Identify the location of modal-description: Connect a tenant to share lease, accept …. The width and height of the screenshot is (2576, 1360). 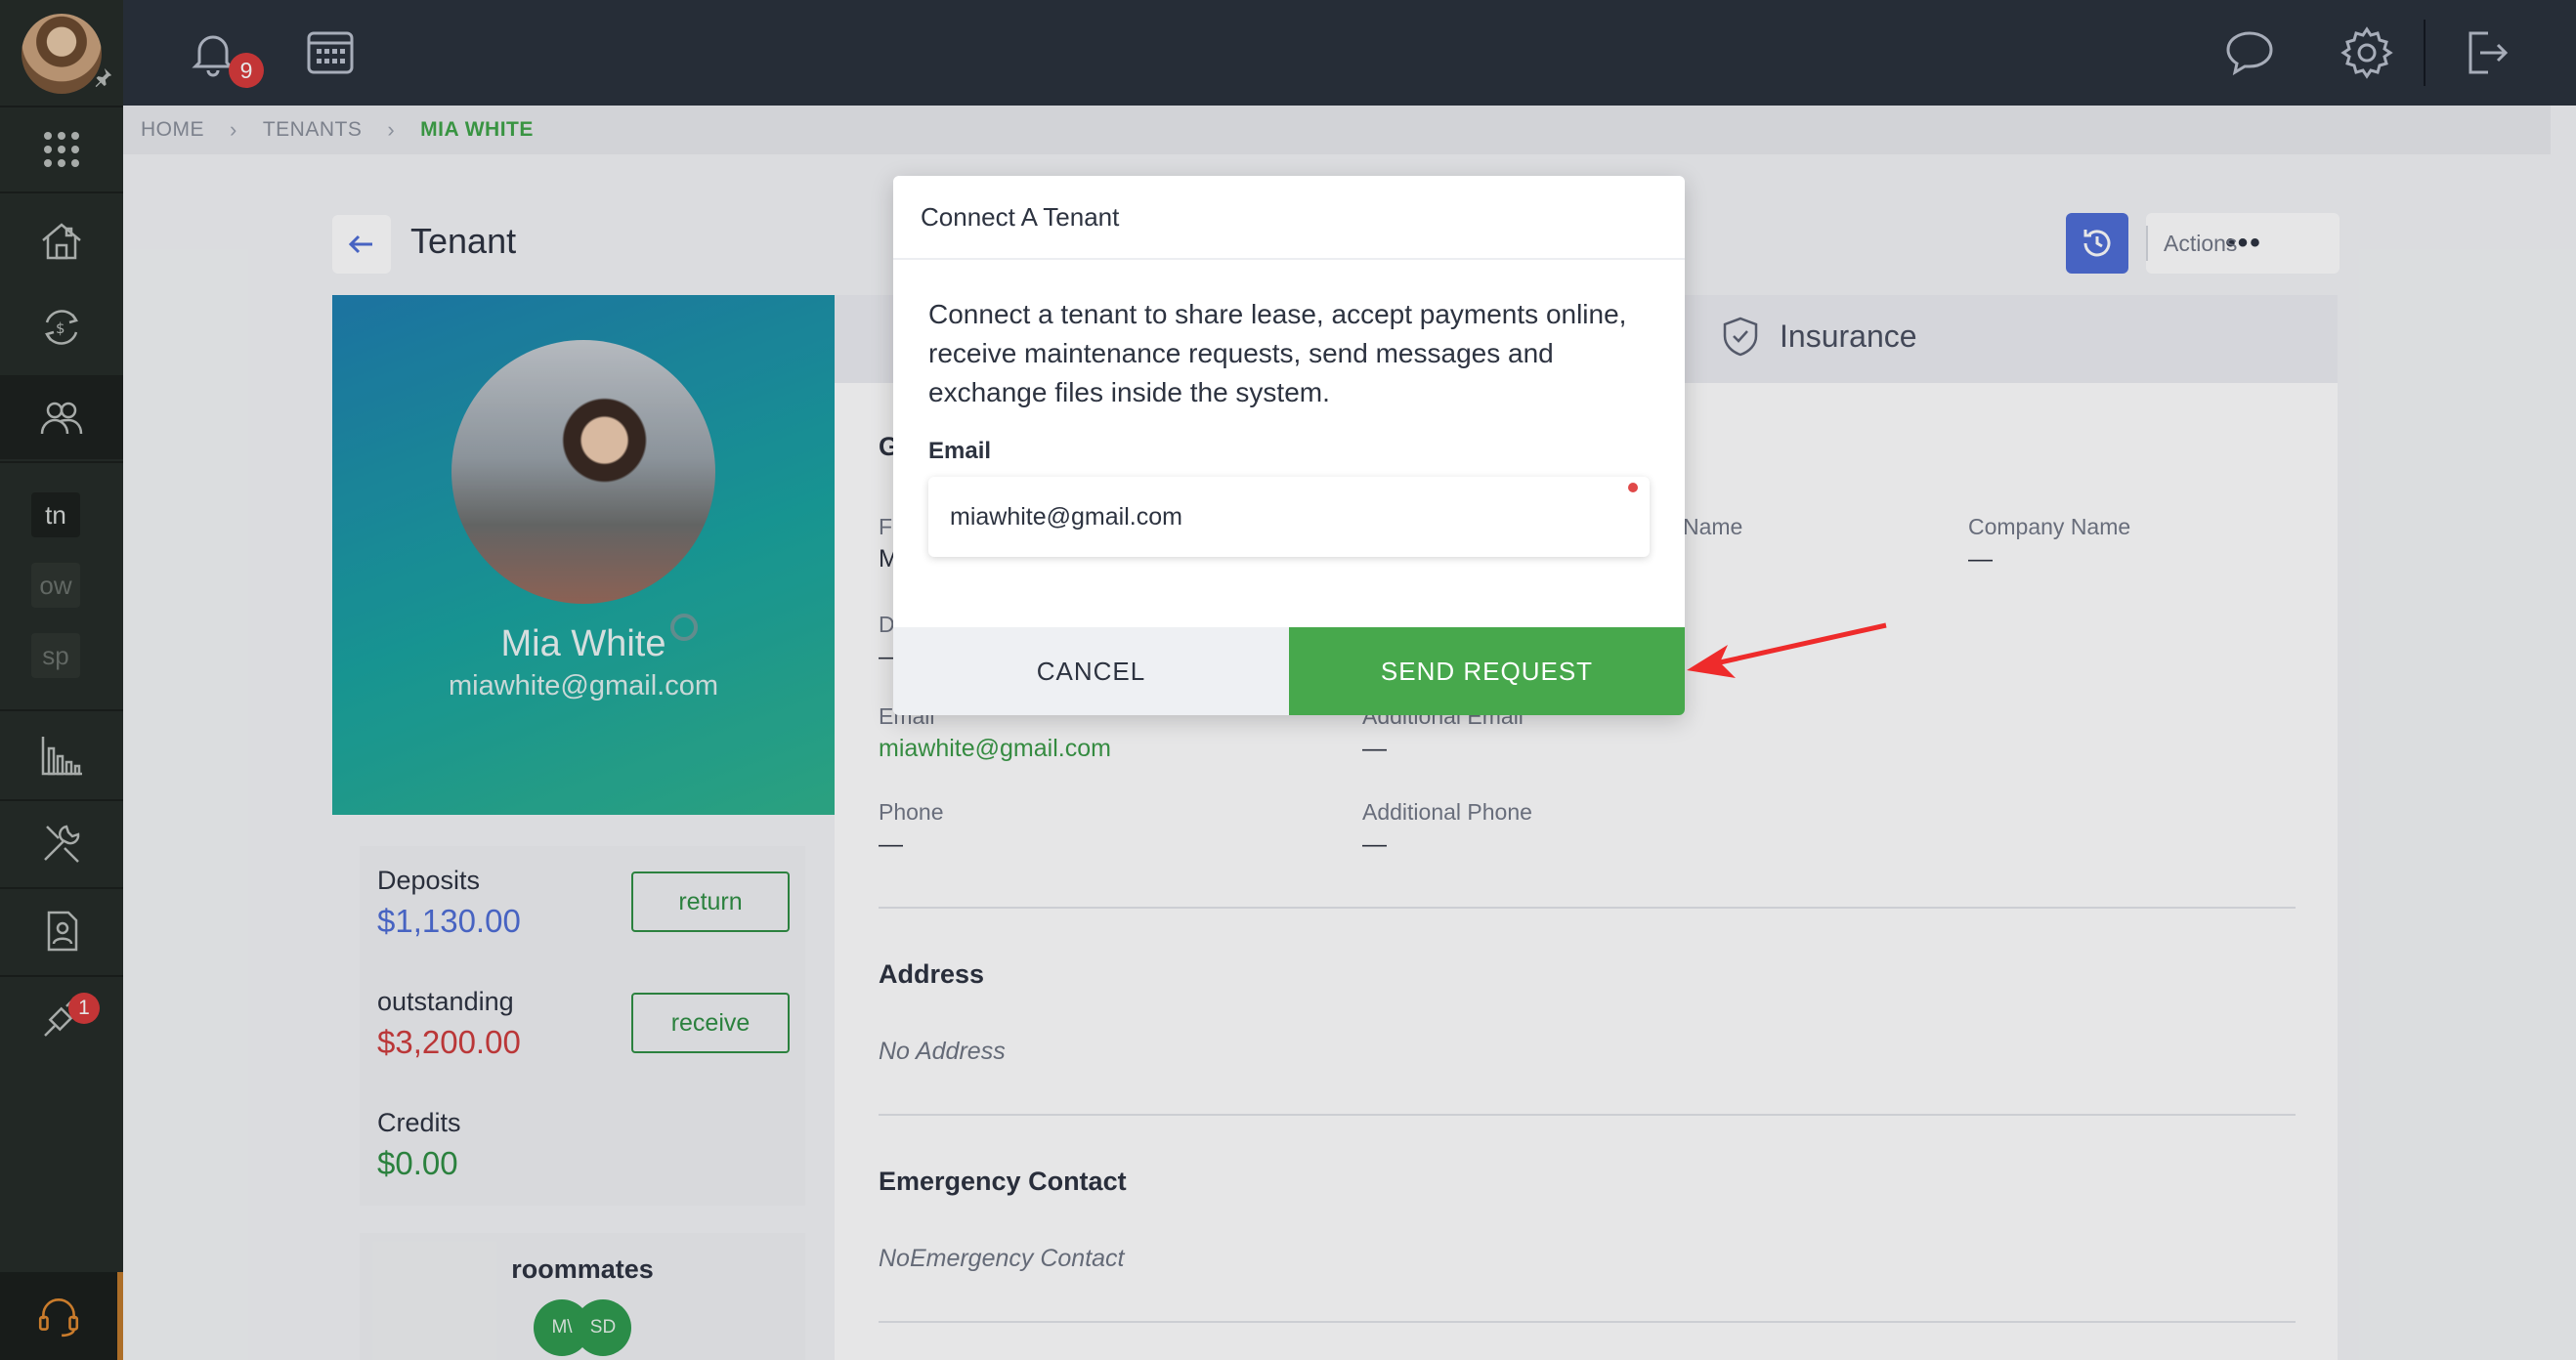
(1277, 353).